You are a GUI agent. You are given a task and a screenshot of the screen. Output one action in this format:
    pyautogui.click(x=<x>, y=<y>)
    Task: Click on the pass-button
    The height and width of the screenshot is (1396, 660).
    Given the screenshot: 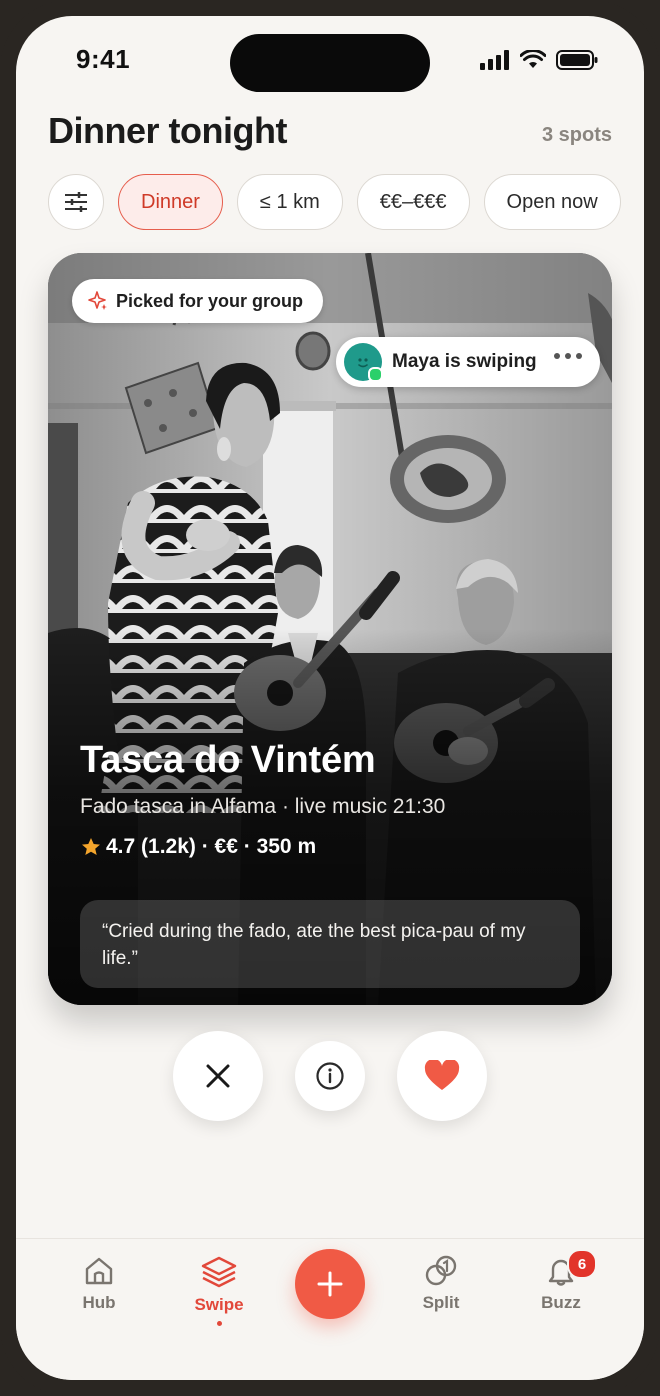 What is the action you would take?
    pyautogui.click(x=218, y=1076)
    